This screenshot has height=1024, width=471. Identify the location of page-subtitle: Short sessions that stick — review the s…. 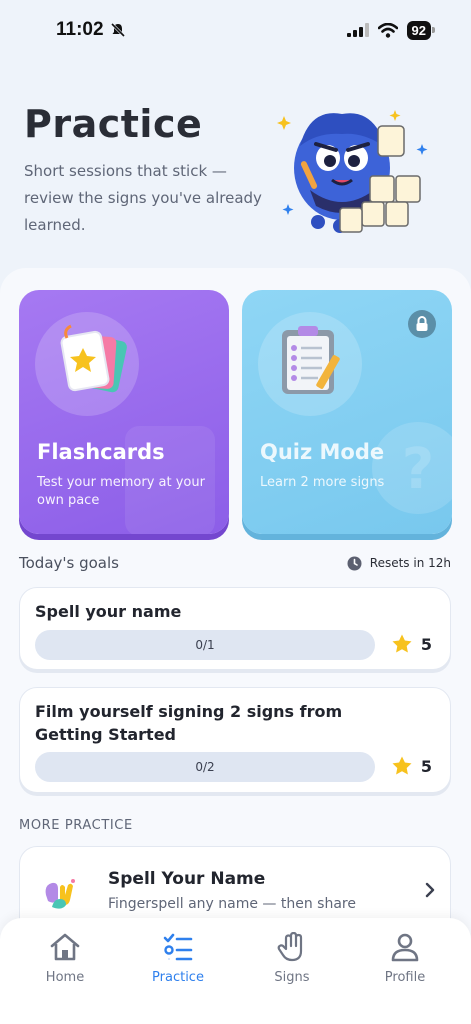
(143, 198).